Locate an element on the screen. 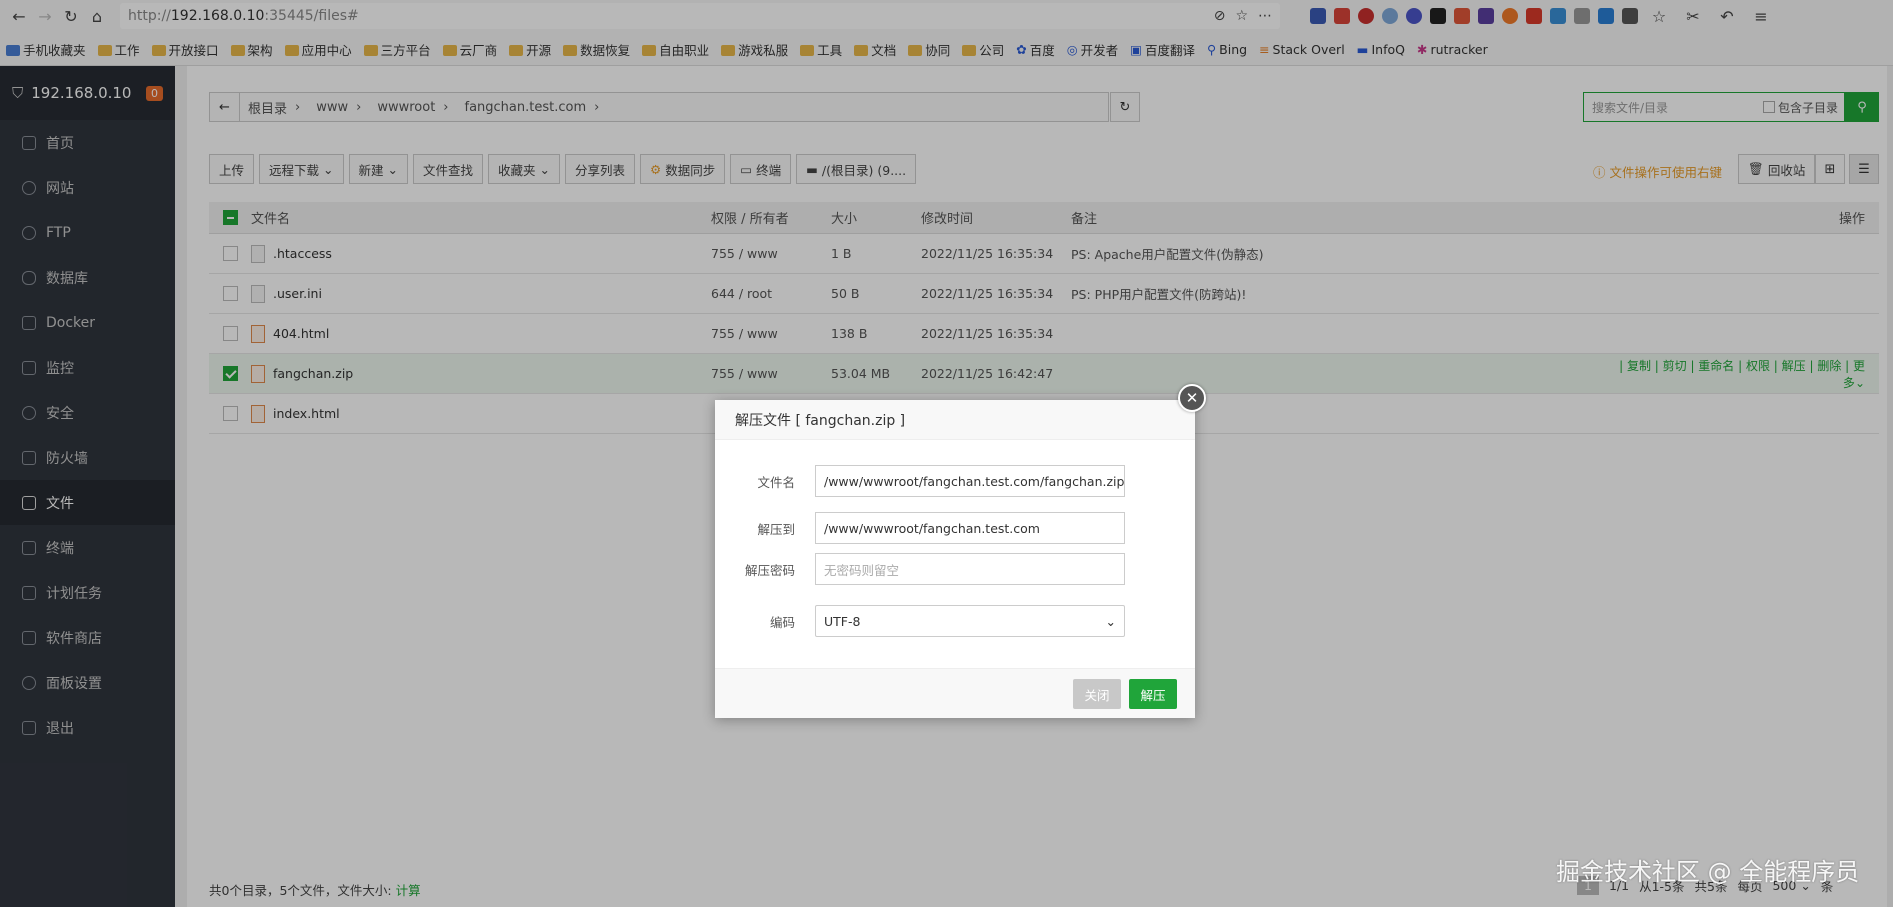 The height and width of the screenshot is (907, 1893). dialog-title: 解压文件 [ fangchan.zip ] is located at coordinates (955, 420).